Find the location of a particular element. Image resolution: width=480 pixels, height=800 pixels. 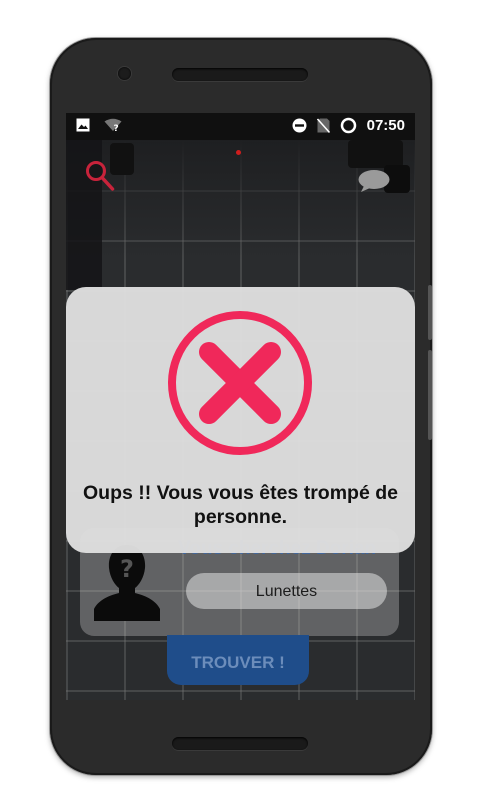

bottom-speaker is located at coordinates (240, 743).